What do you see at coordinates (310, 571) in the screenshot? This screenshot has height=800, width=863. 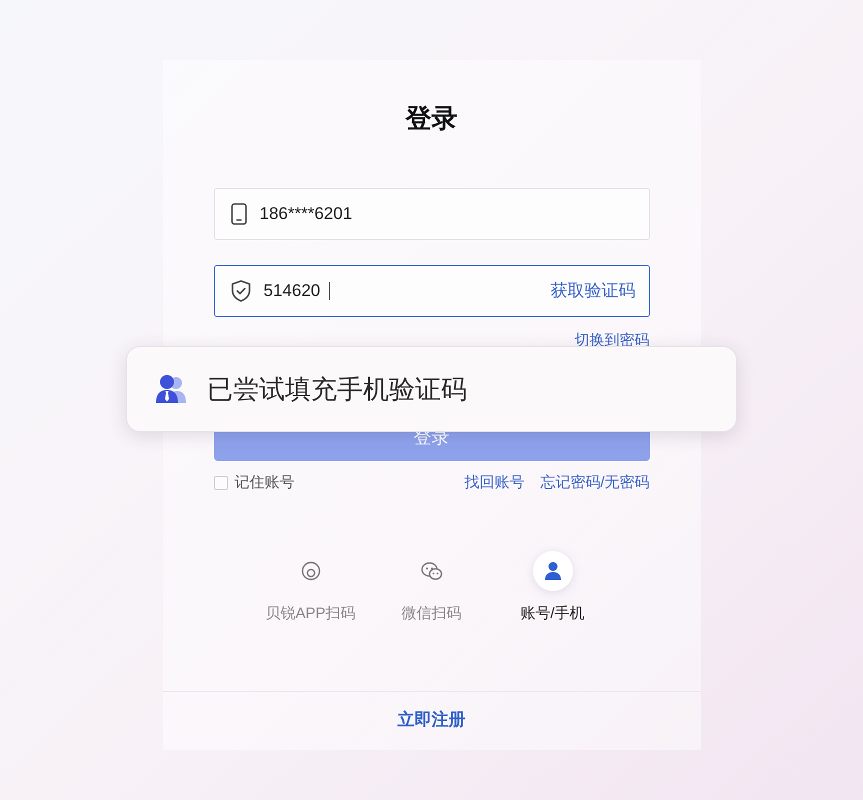 I see `ring-icon` at bounding box center [310, 571].